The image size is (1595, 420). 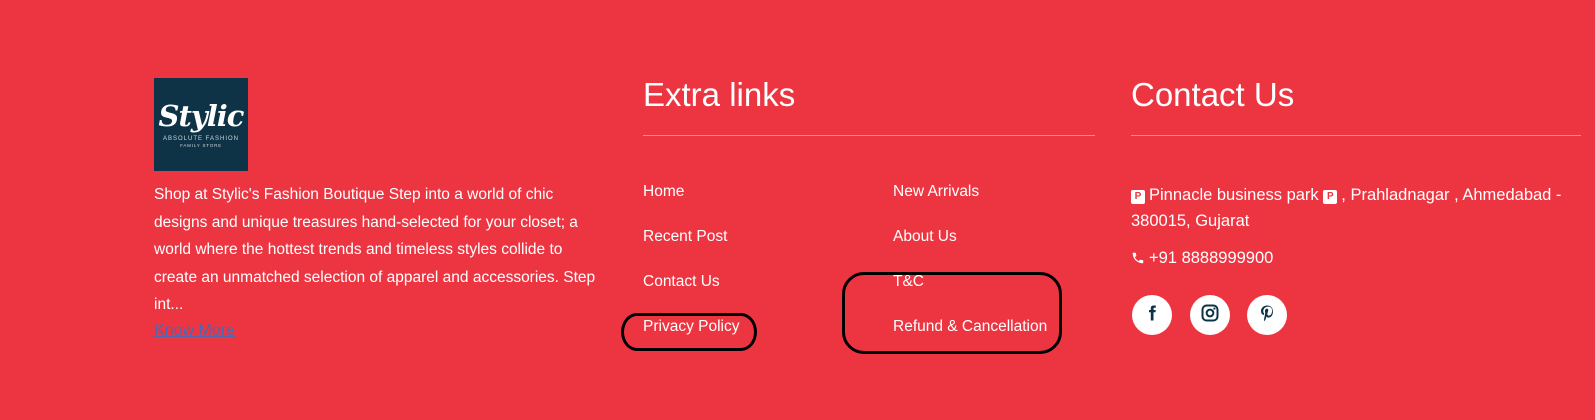 I want to click on address-part-1: Pinnacle business park, so click(x=1234, y=195).